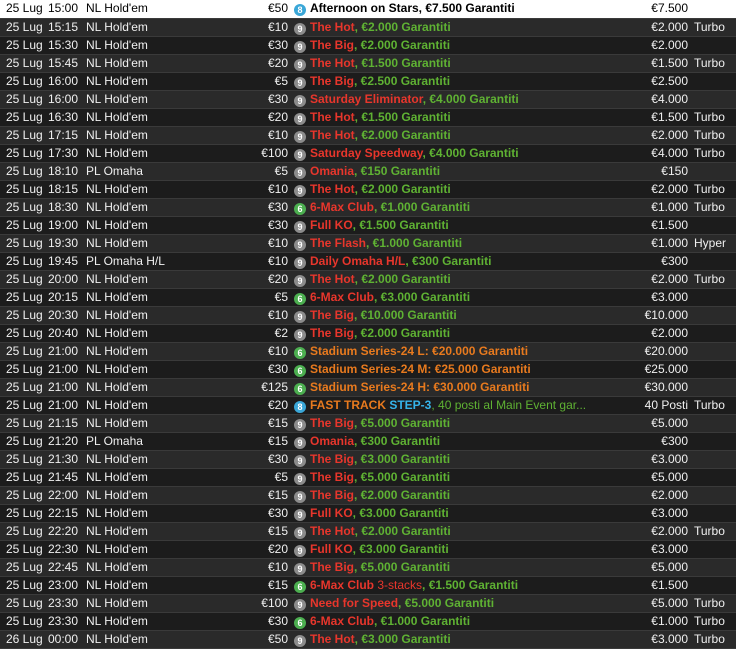 The width and height of the screenshot is (736, 649). What do you see at coordinates (456, 225) in the screenshot?
I see `row-tournament-name: 9 Full KO, €1.500 Garantiti` at bounding box center [456, 225].